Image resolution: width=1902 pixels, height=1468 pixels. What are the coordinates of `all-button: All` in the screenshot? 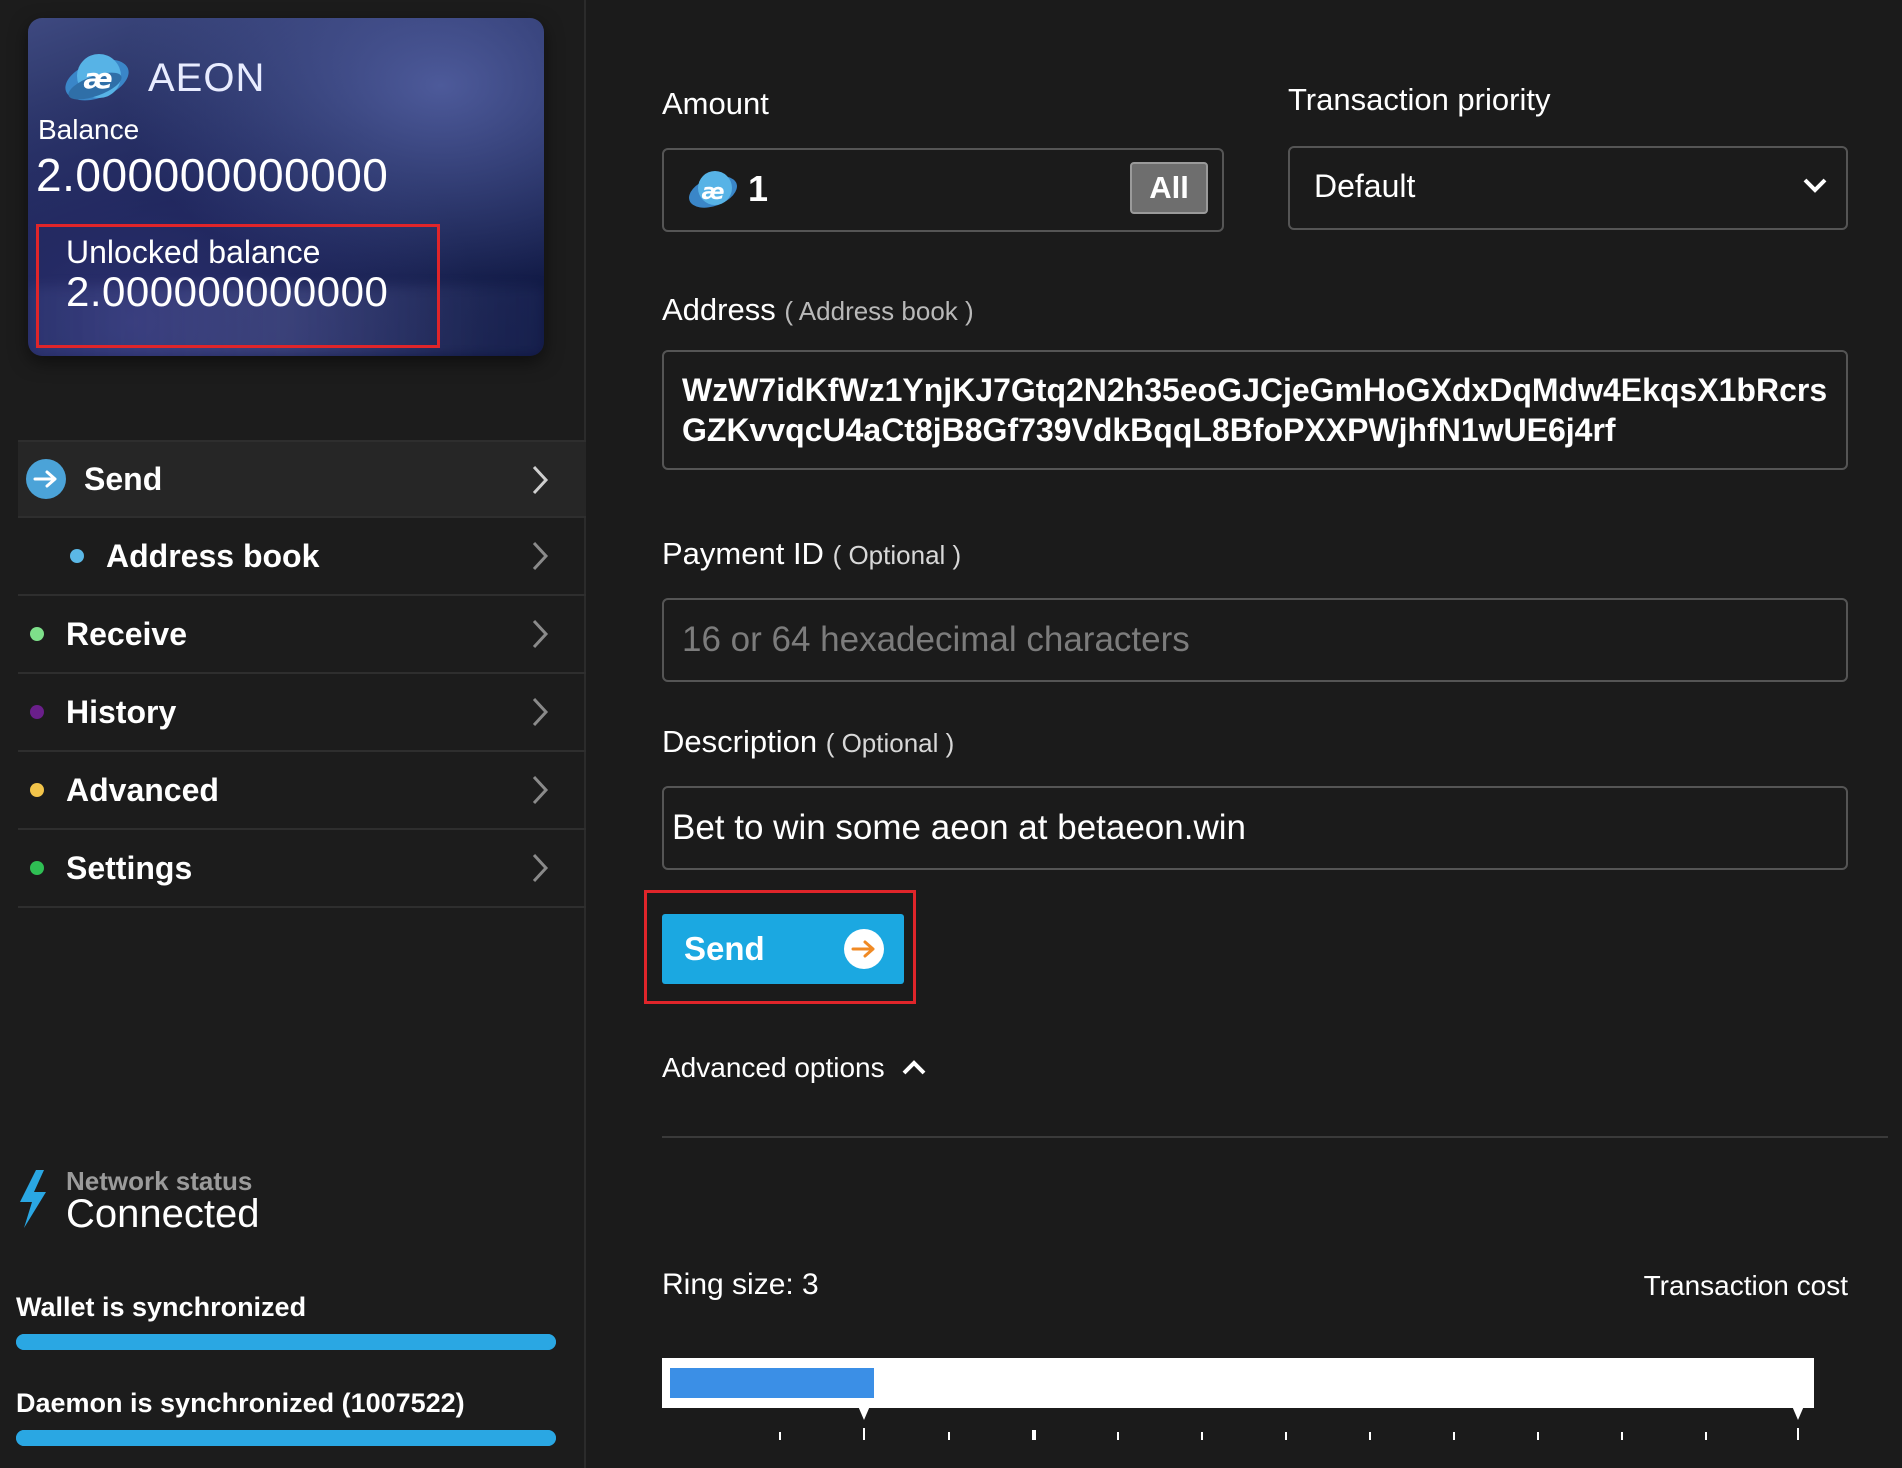 It's located at (1169, 188).